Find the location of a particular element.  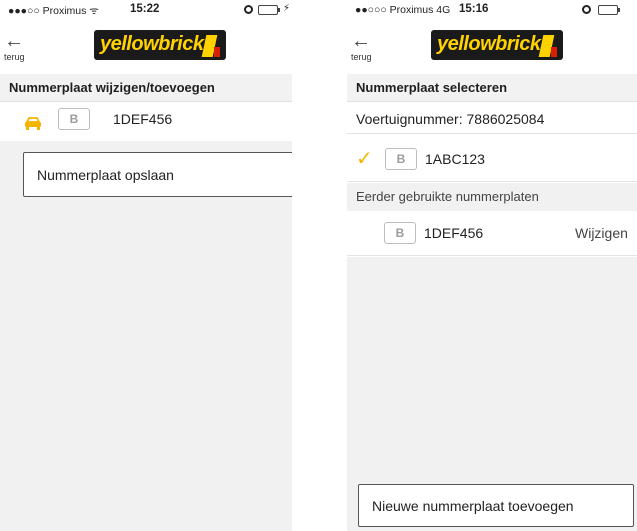

clock: 15:16 is located at coordinates (474, 9).